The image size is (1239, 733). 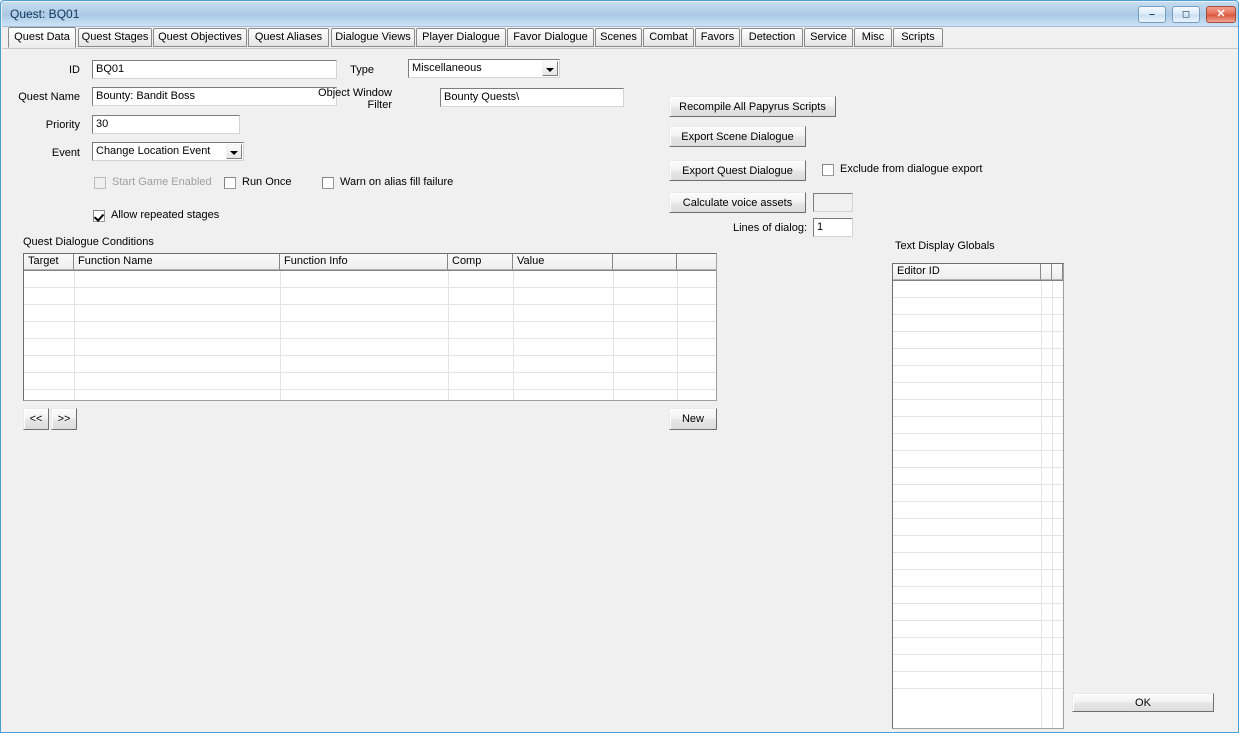 I want to click on close-button: ✕, so click(x=1221, y=14).